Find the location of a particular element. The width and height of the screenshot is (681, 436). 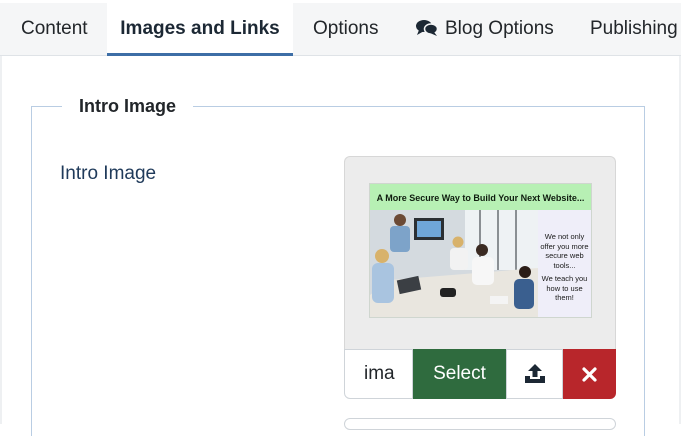

close-icon is located at coordinates (589, 374).